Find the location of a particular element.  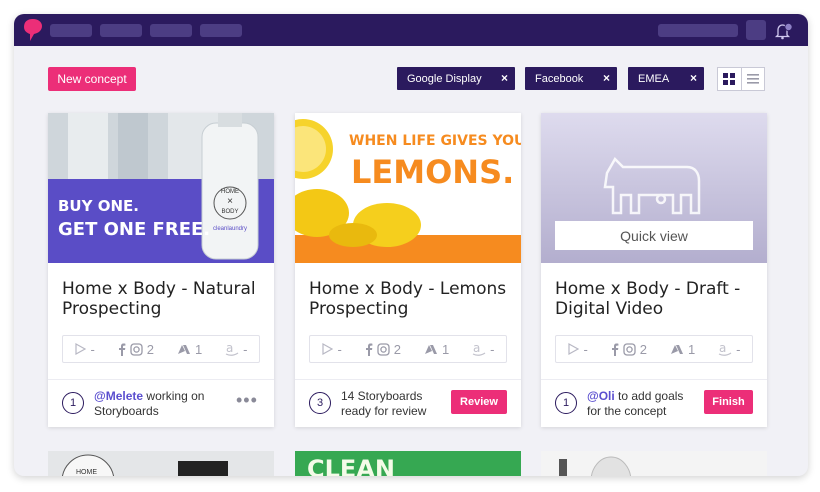

search-field is located at coordinates (698, 30).